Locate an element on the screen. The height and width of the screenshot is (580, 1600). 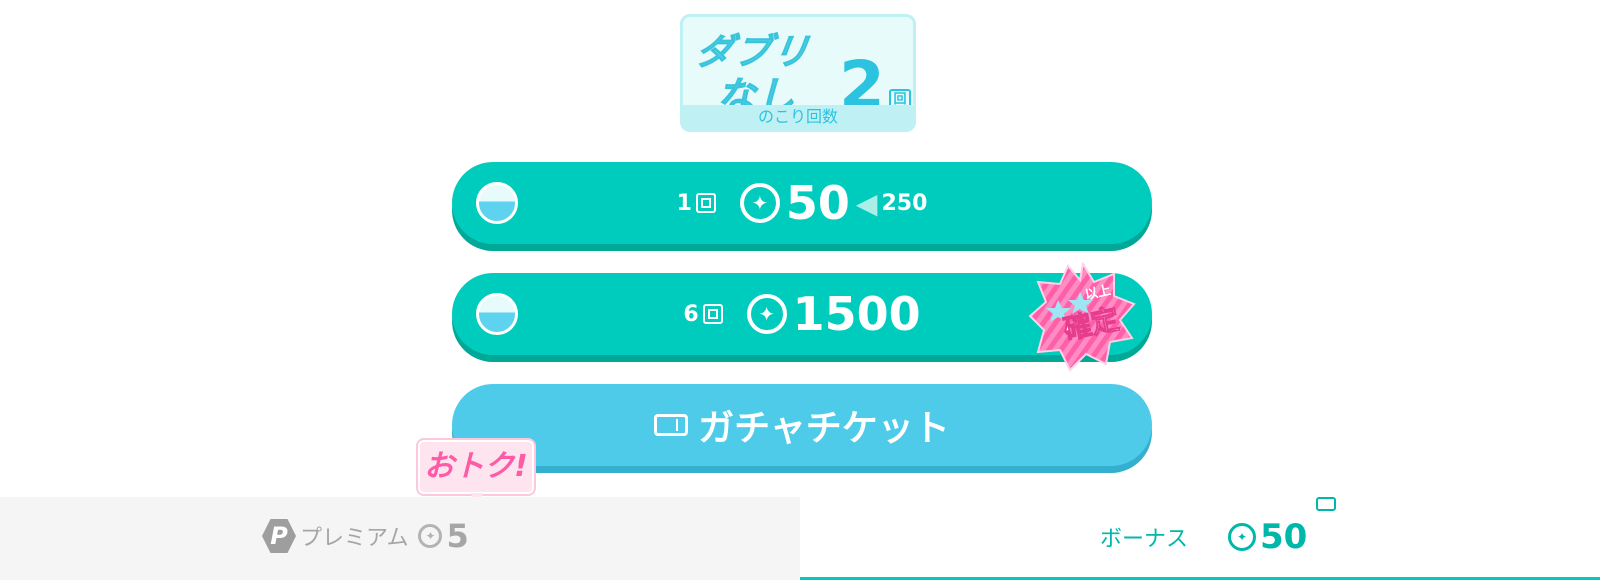
gacha-ticket-label: ガチャチケット is located at coordinates (824, 428).